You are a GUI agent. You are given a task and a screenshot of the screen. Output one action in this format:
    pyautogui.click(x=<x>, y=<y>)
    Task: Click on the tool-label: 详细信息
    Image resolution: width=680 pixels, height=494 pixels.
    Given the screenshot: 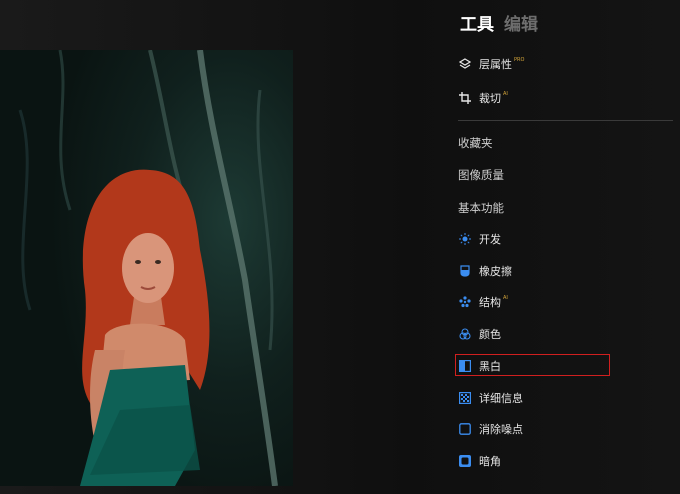 What is the action you would take?
    pyautogui.click(x=501, y=398)
    